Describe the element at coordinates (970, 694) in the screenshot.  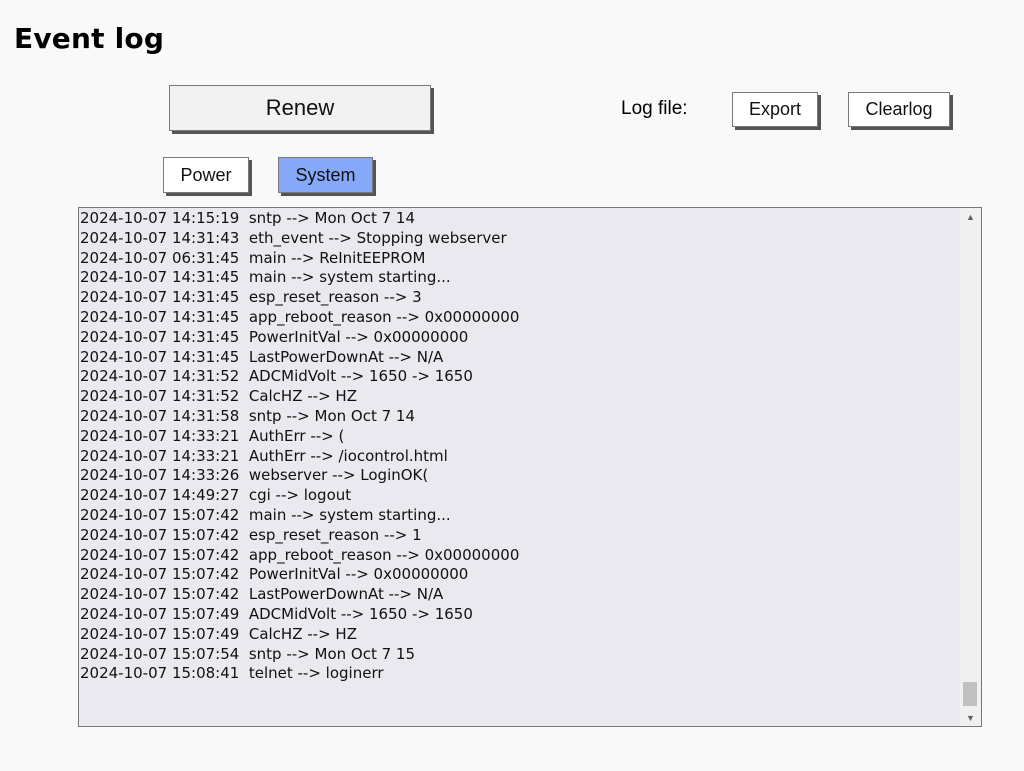
I see `scrollbar-thumb` at that location.